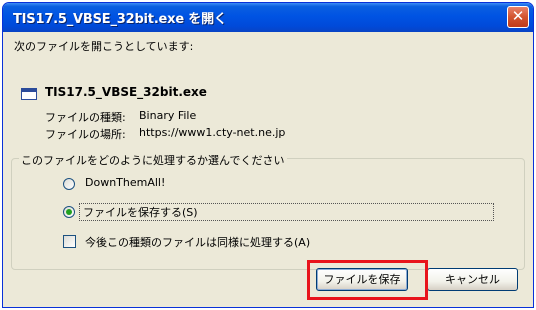  I want to click on highlight-box, so click(367, 280).